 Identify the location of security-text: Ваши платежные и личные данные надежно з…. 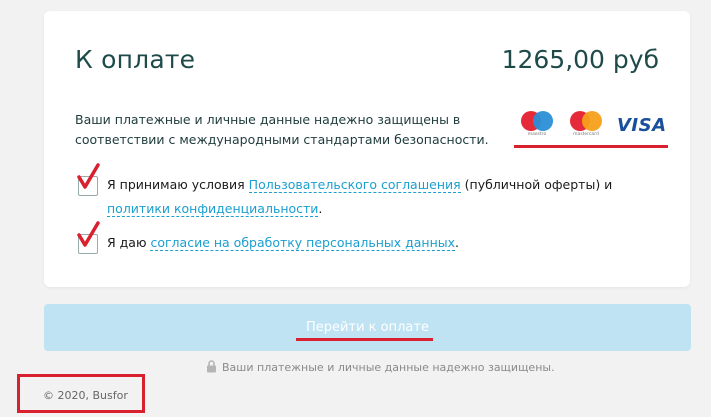
(282, 129).